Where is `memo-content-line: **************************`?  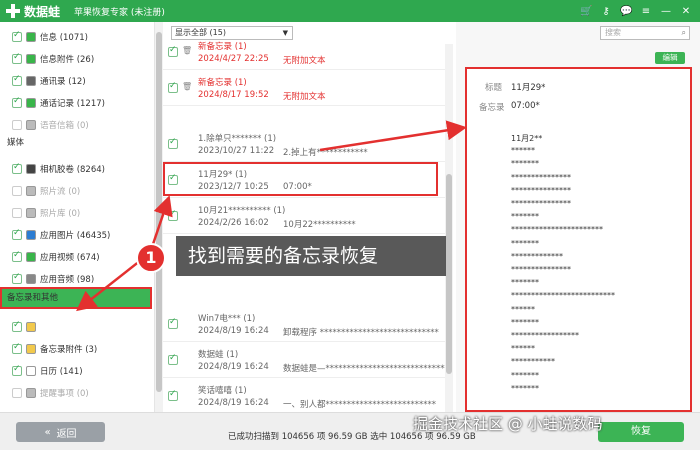
memo-content-line: ************************** is located at coordinates (563, 296).